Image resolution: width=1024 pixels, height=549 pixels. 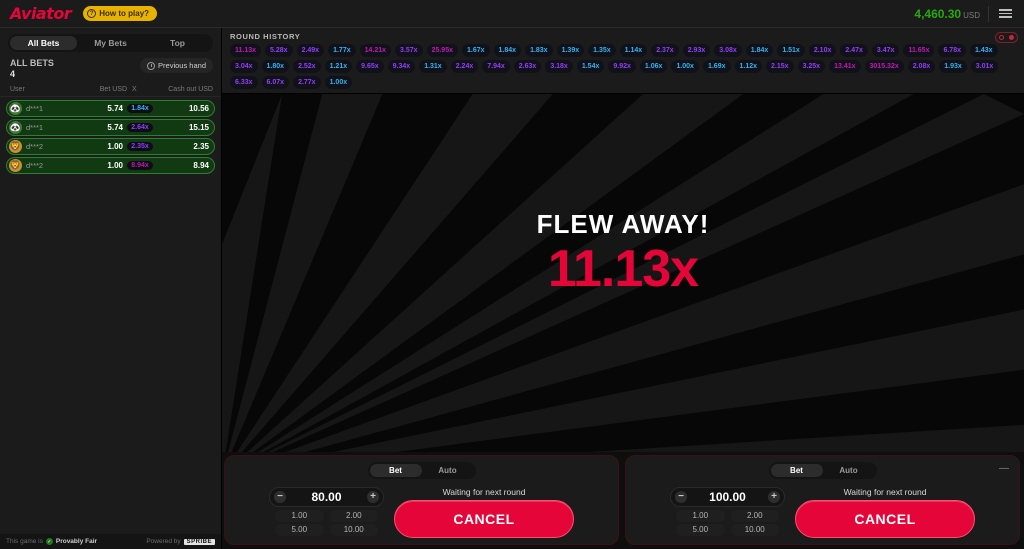 What do you see at coordinates (780, 66) in the screenshot?
I see `history-chip: 2.15x` at bounding box center [780, 66].